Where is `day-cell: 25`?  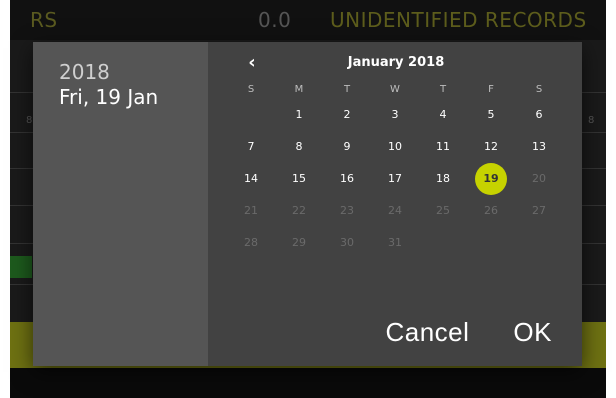 day-cell: 25 is located at coordinates (443, 210).